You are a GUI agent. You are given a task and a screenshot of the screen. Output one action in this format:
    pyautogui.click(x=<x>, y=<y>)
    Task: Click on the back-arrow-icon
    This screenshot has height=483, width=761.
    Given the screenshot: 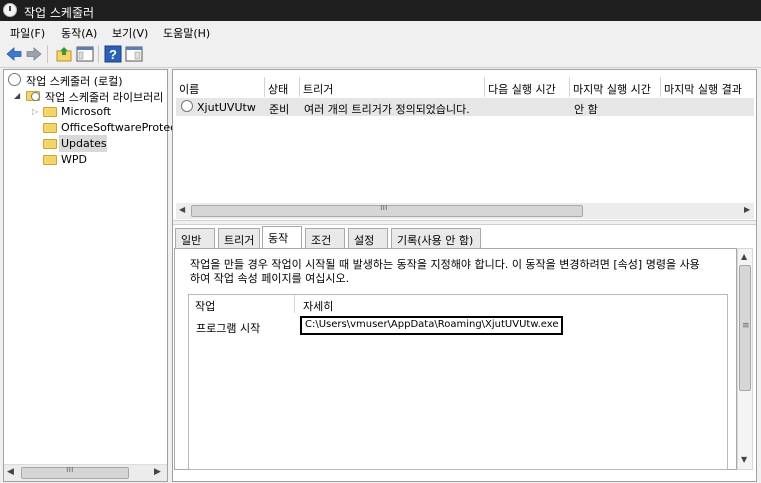 What is the action you would take?
    pyautogui.click(x=14, y=54)
    